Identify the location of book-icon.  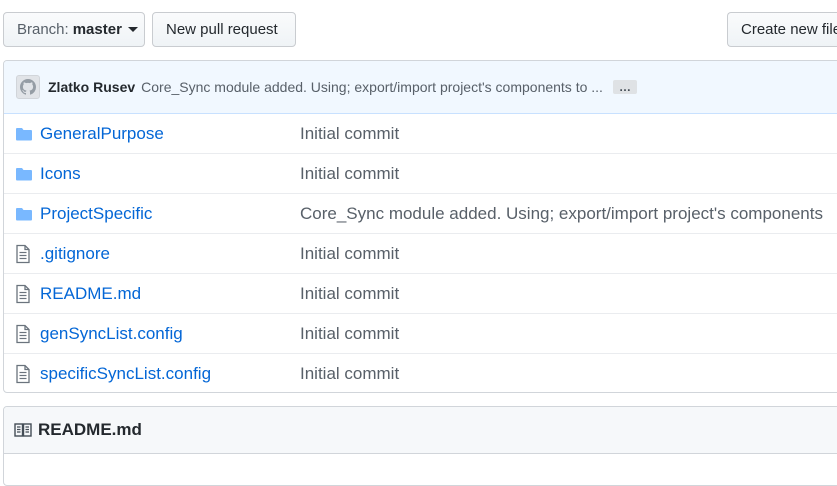
(23, 430).